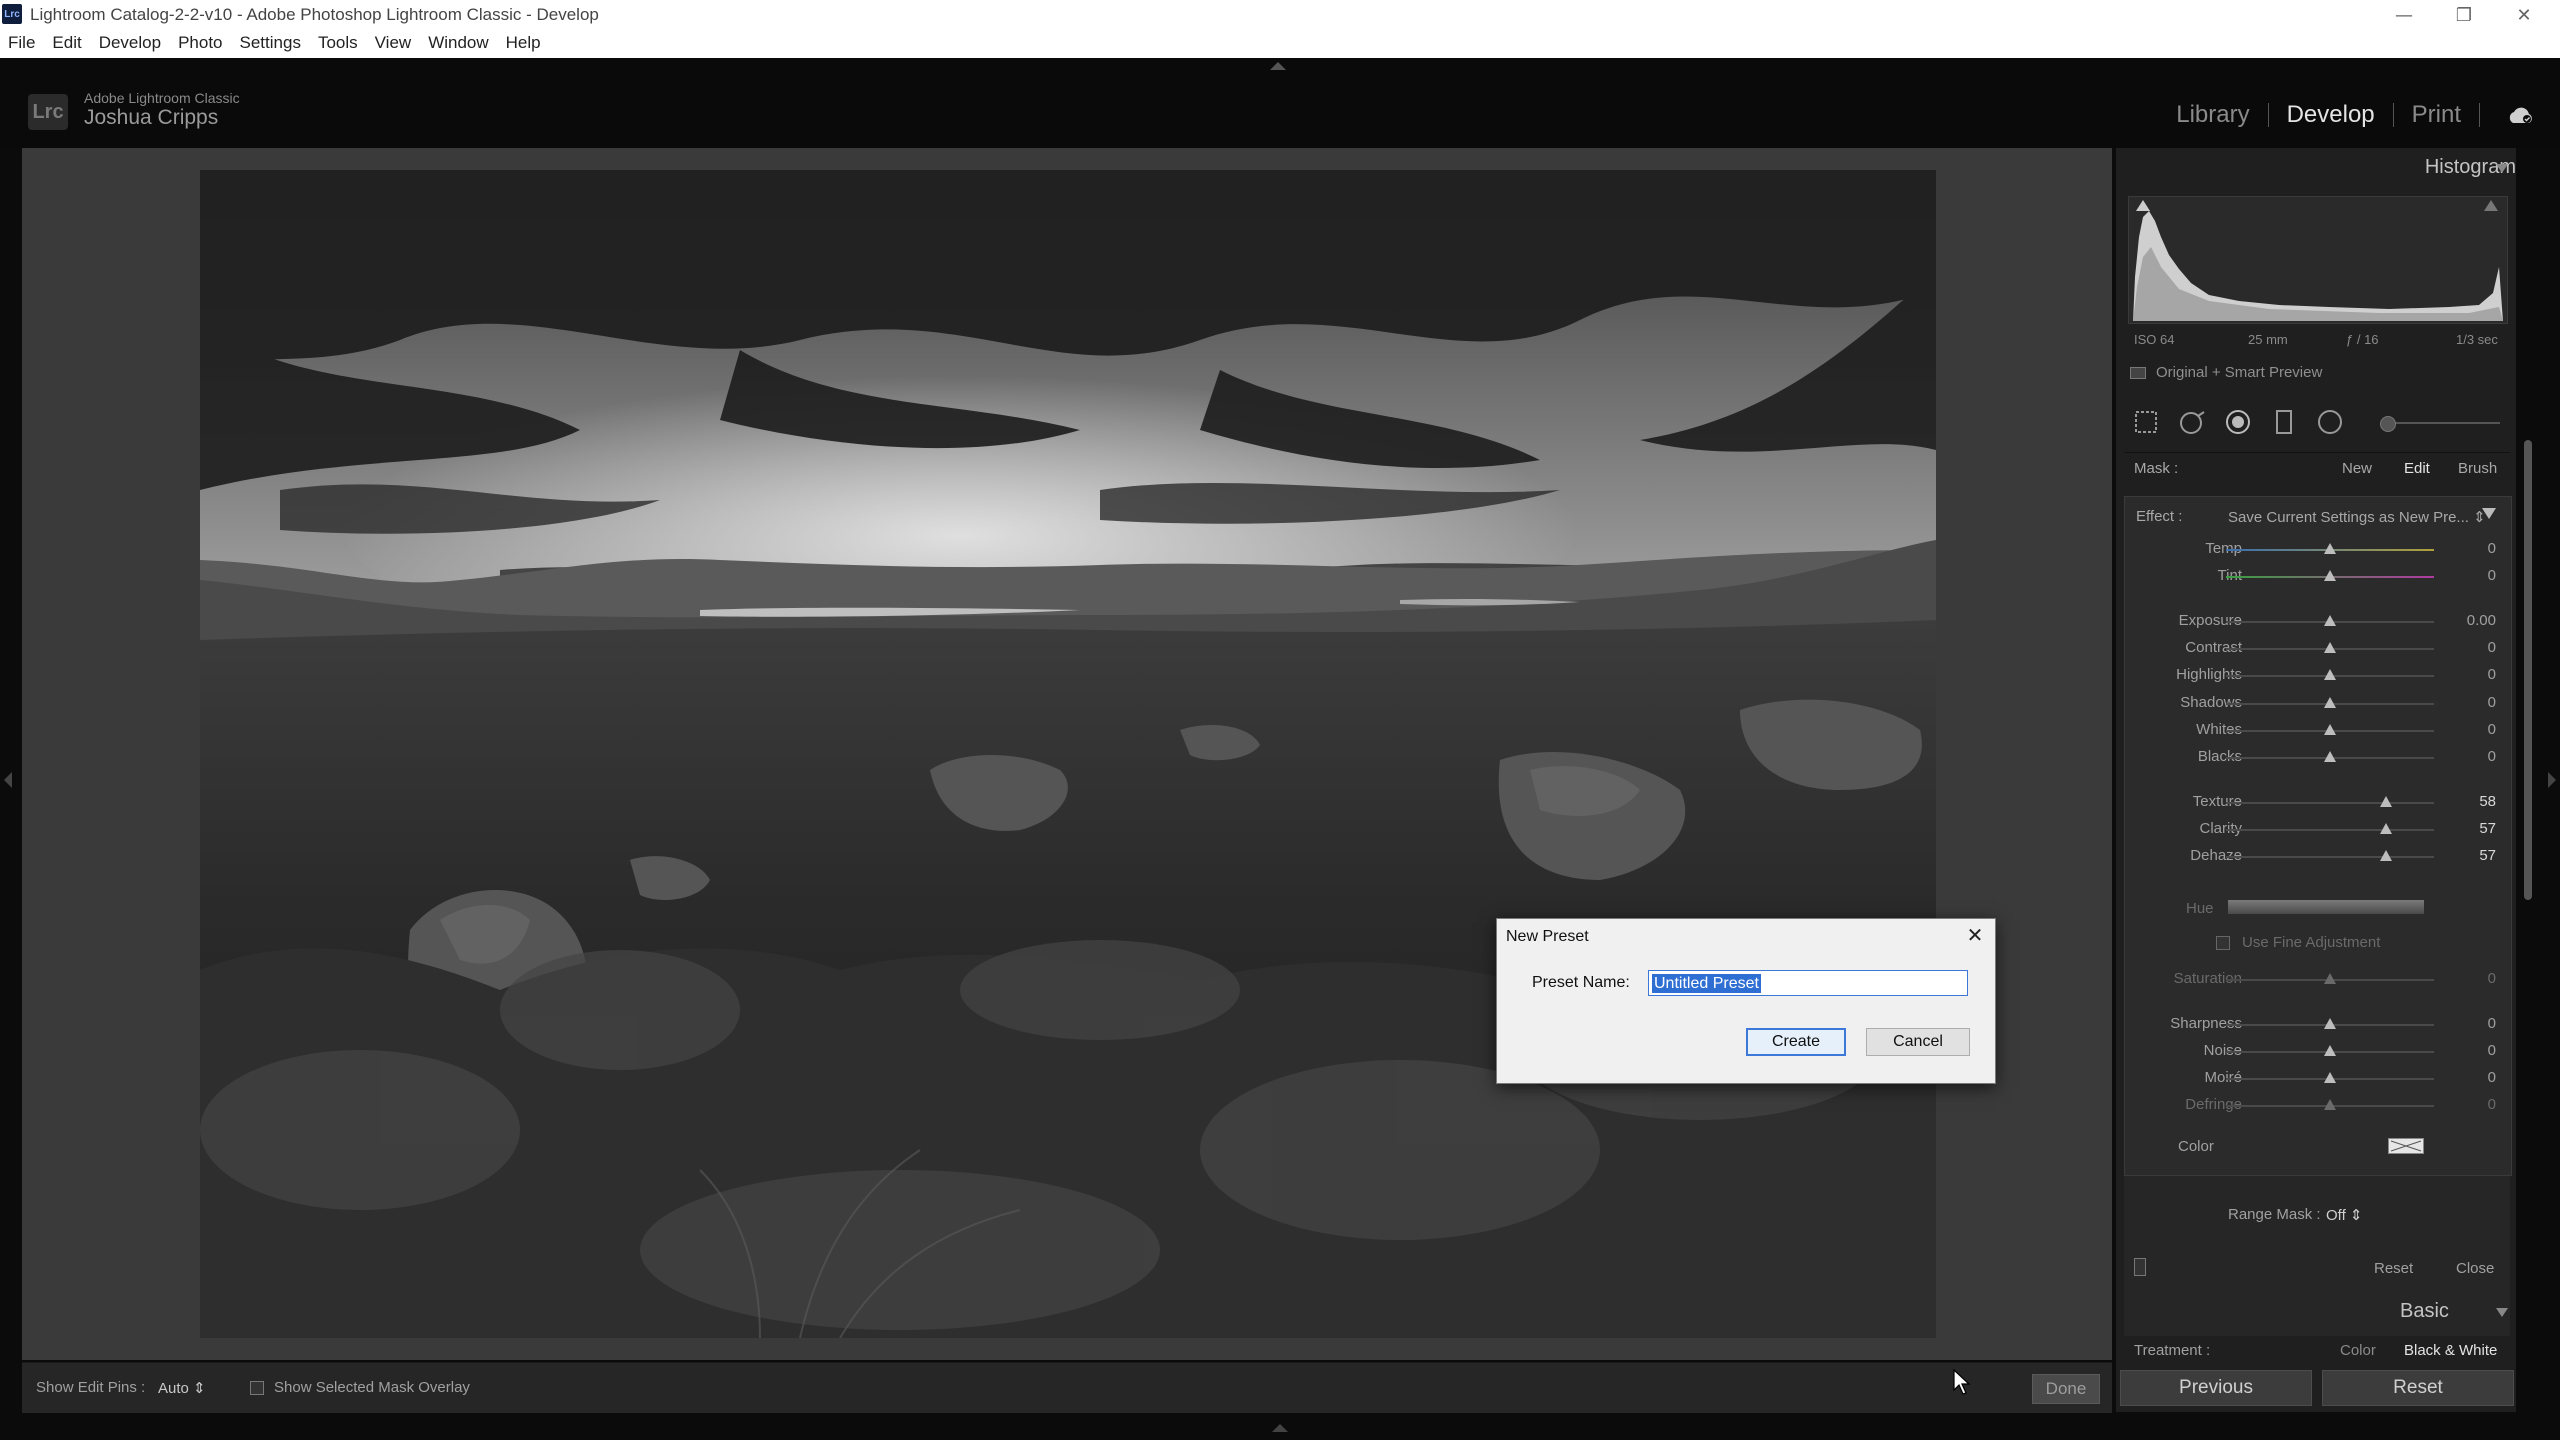 This screenshot has width=2560, height=1440. I want to click on graduated-filter-icon, so click(2284, 422).